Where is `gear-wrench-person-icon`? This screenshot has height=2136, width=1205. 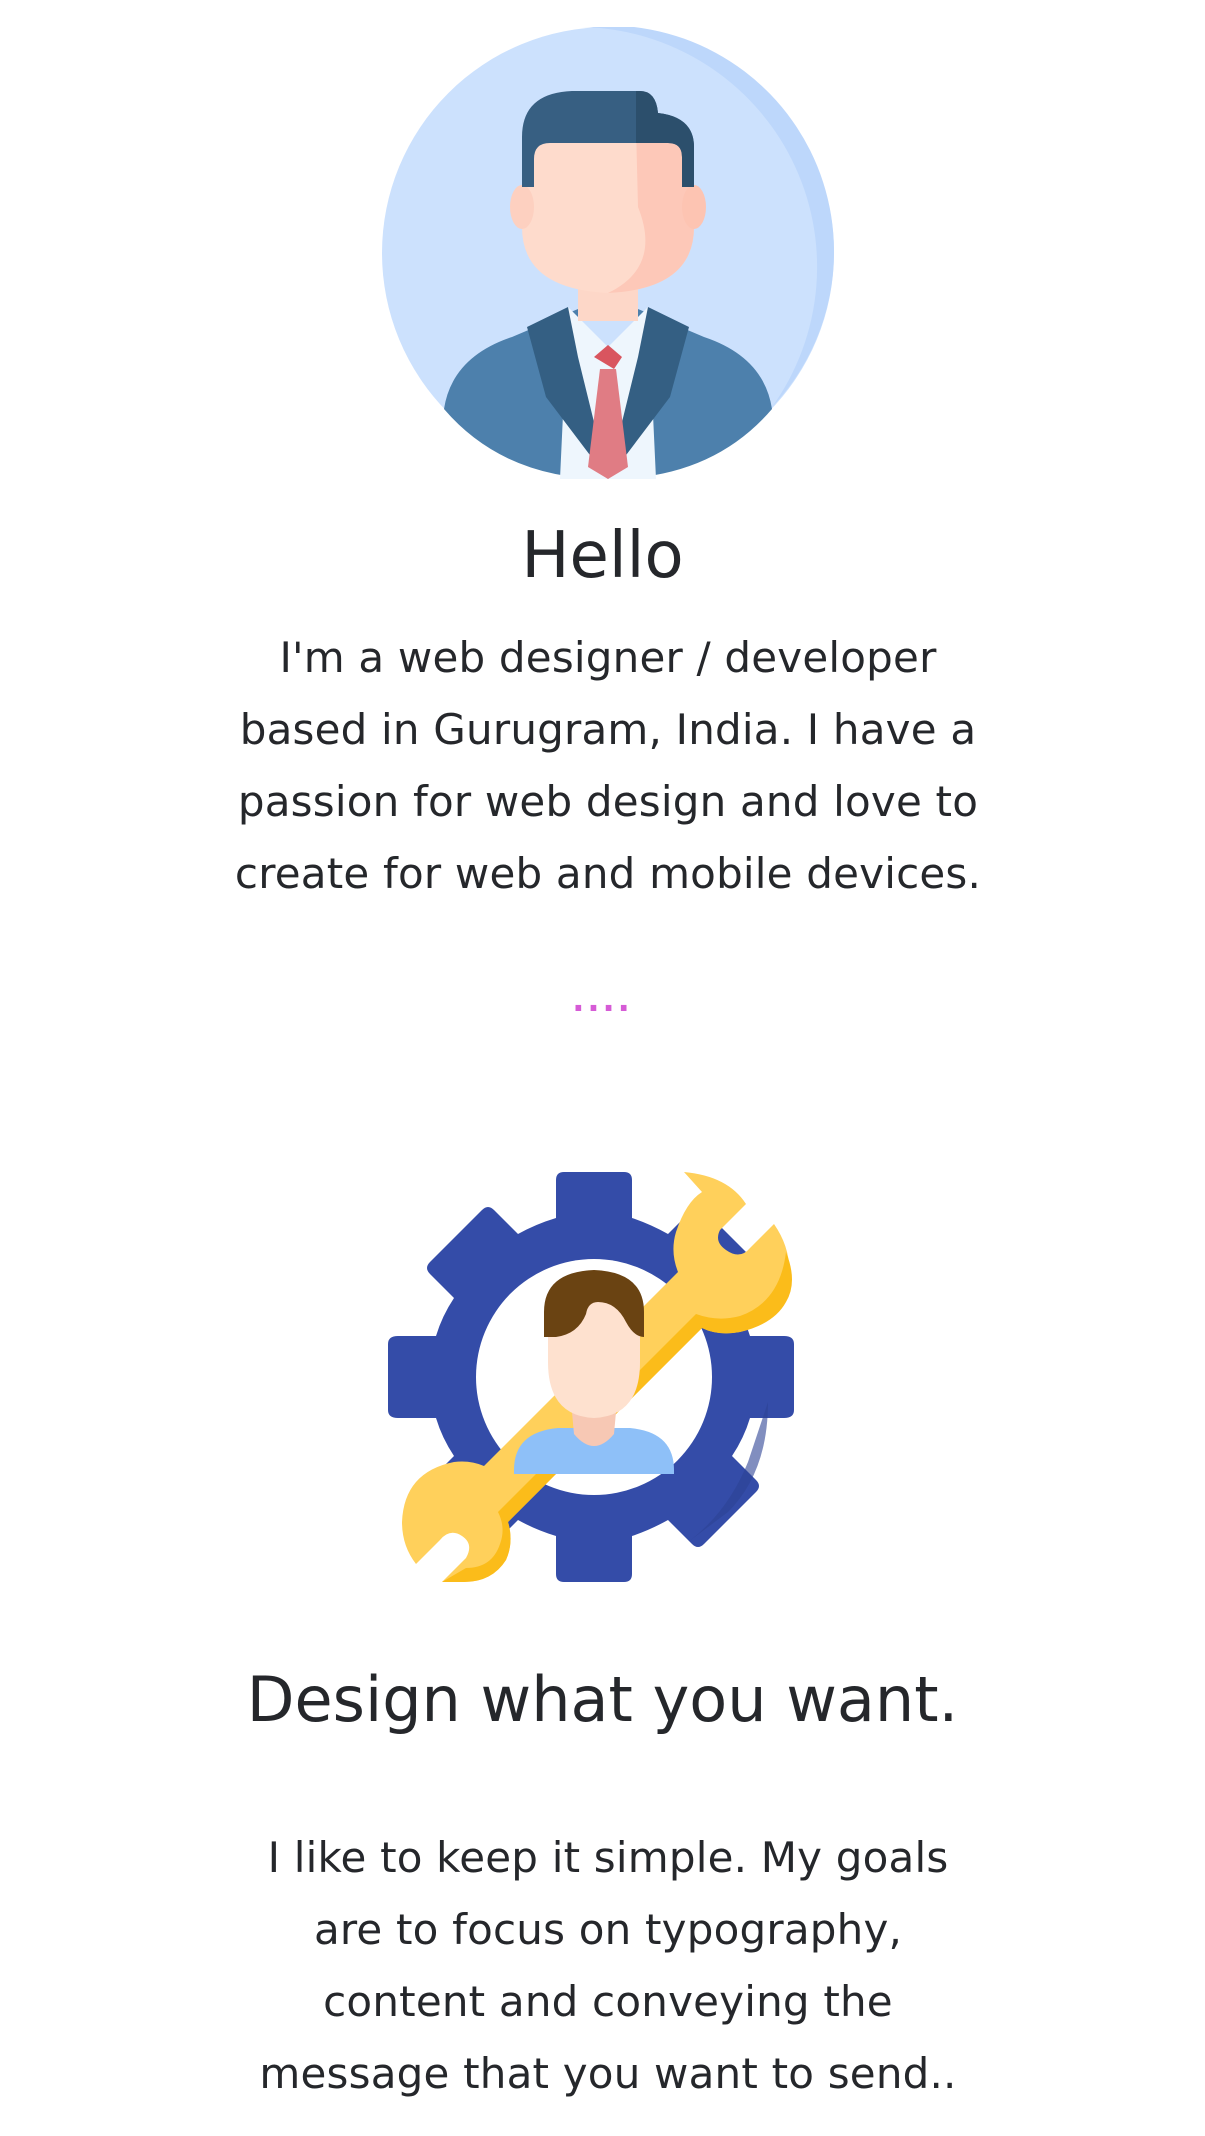
gear-wrench-person-icon is located at coordinates (591, 1377).